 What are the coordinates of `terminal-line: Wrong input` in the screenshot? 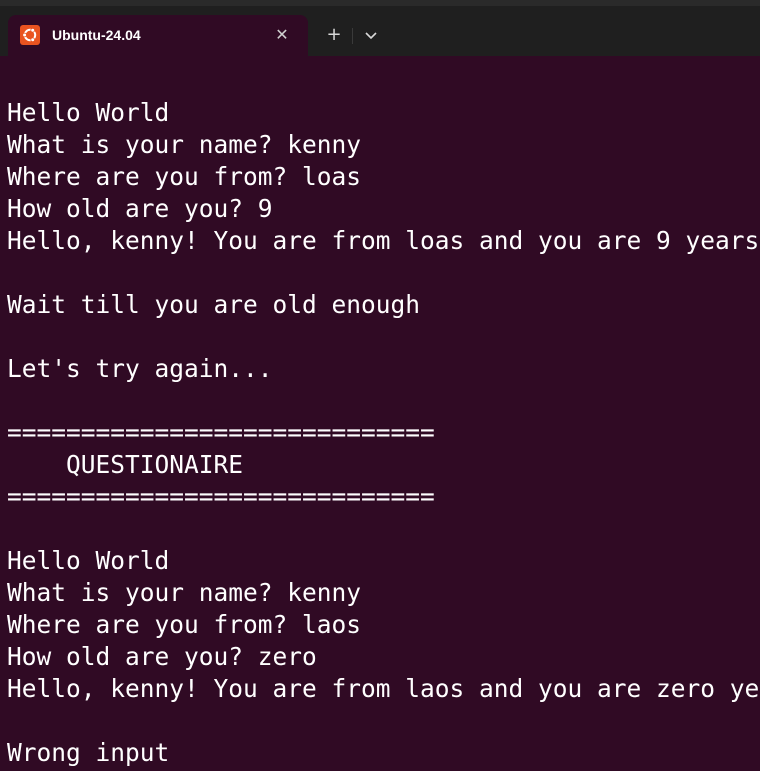 It's located at (88, 752).